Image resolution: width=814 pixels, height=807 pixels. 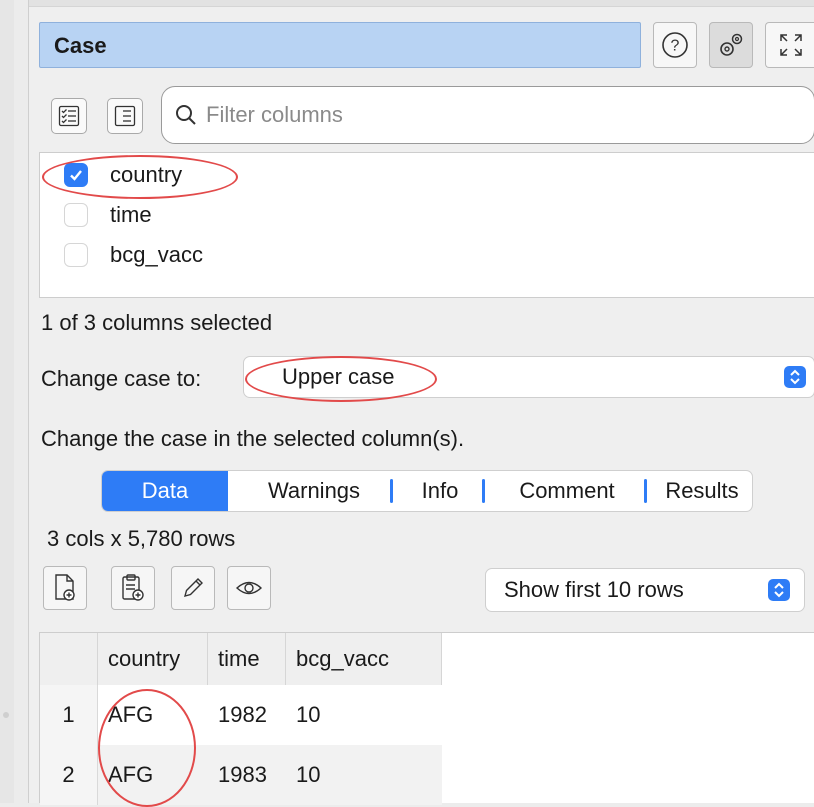 I want to click on checkbox-time, so click(x=76, y=215).